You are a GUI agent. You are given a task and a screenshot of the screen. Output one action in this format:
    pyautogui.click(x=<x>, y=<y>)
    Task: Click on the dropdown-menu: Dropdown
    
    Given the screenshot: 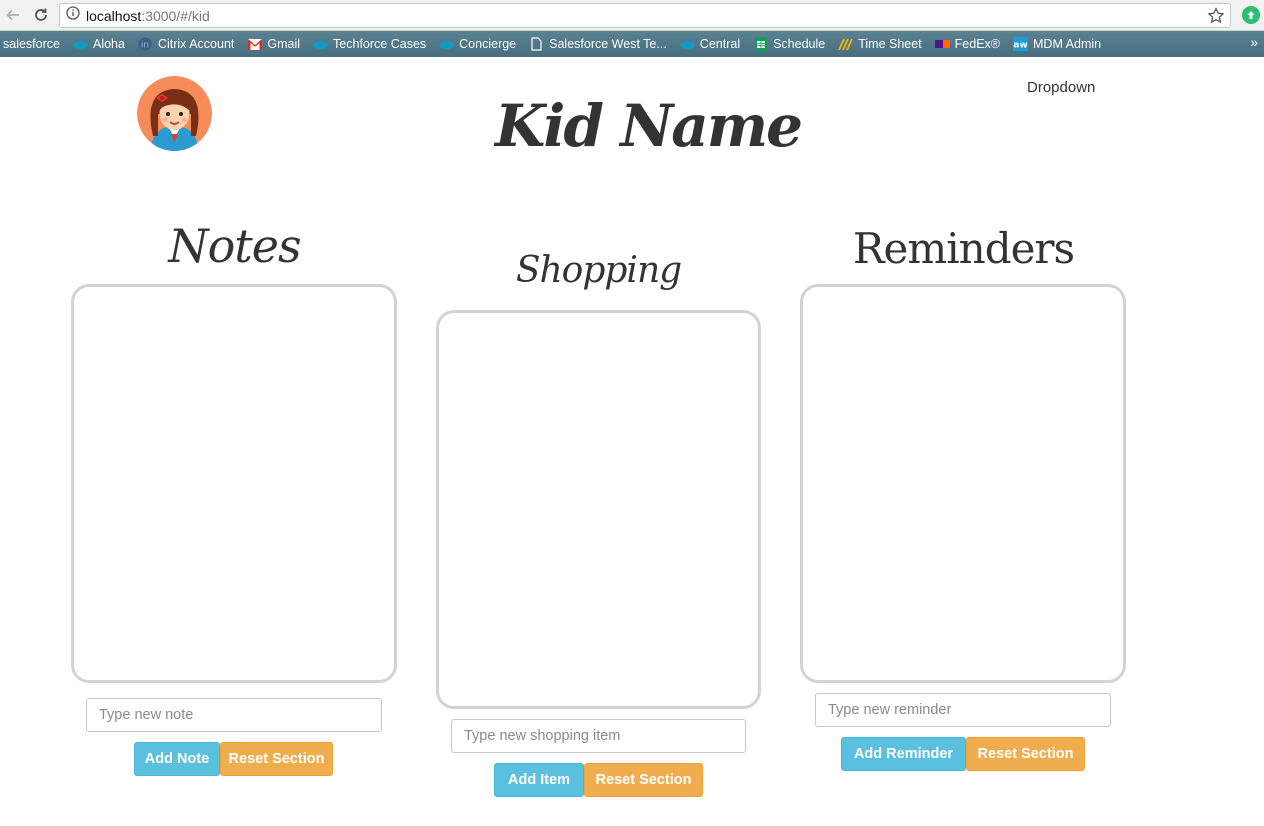 What is the action you would take?
    pyautogui.click(x=1061, y=87)
    